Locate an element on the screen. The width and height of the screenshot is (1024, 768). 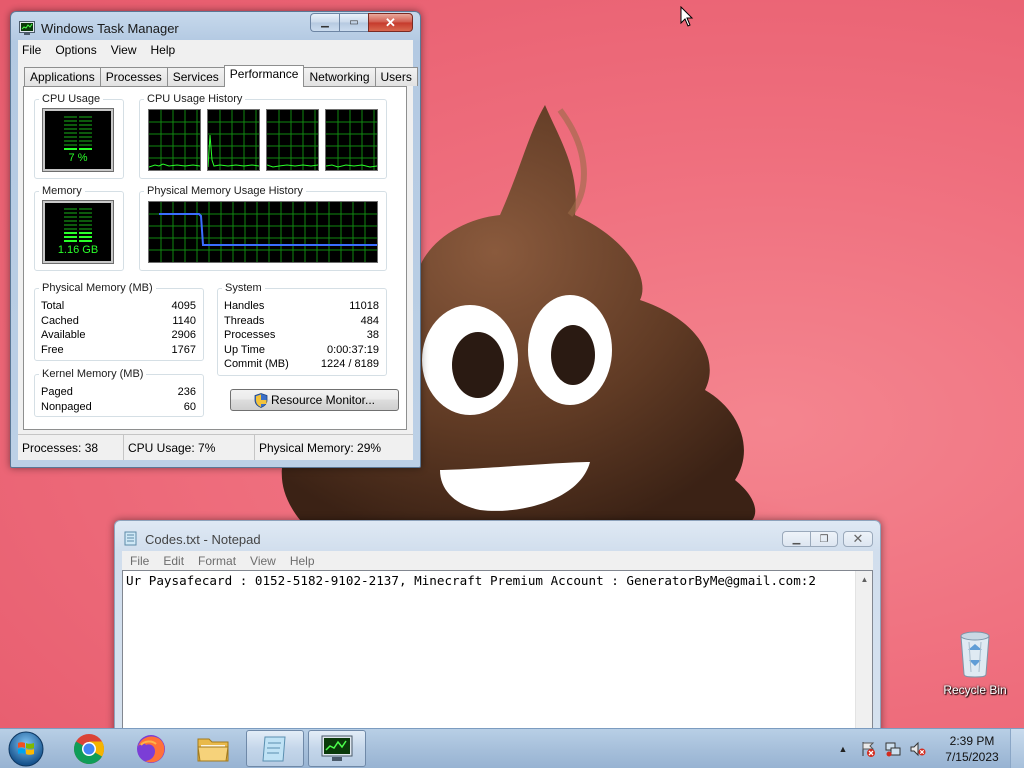
menu-options: Options is located at coordinates (75, 50).